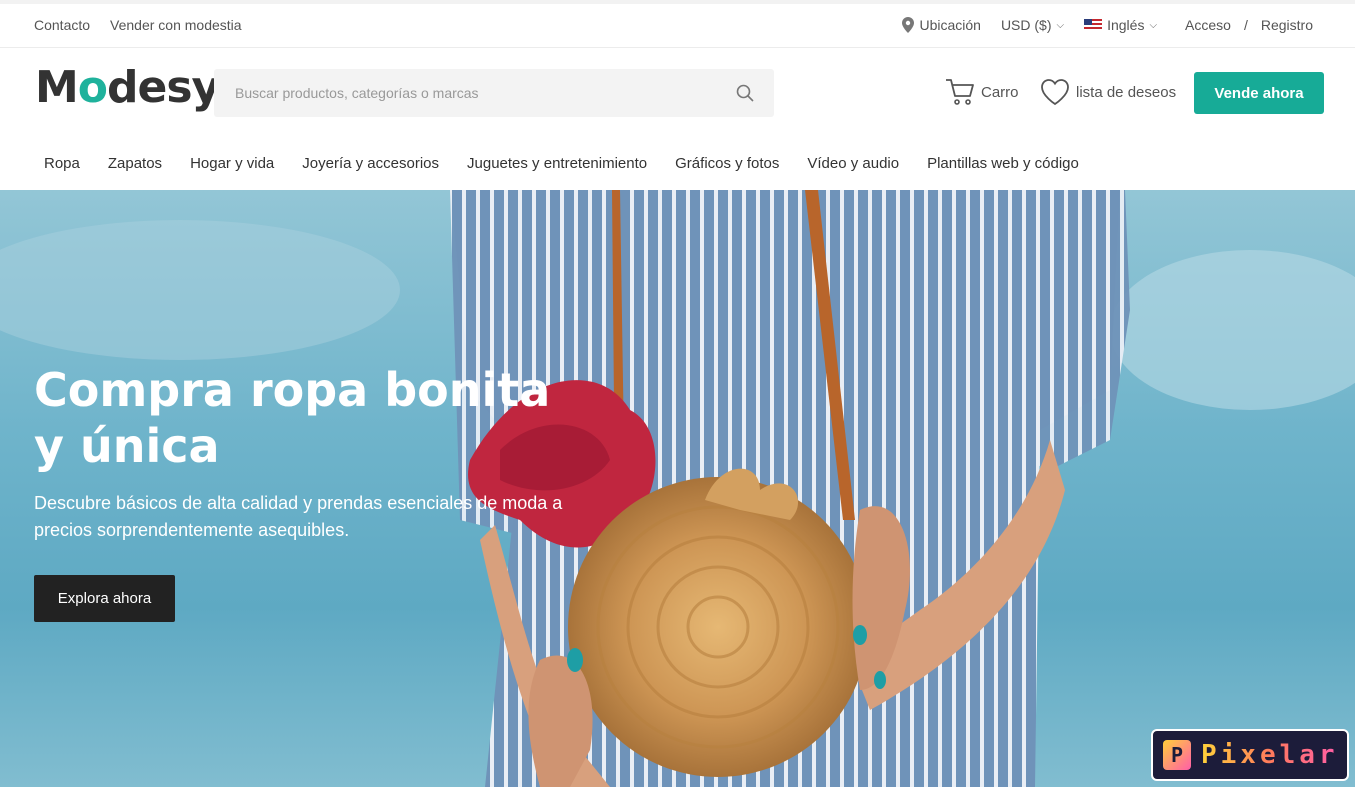  Describe the element at coordinates (1000, 92) in the screenshot. I see `cart-label: Carro` at that location.